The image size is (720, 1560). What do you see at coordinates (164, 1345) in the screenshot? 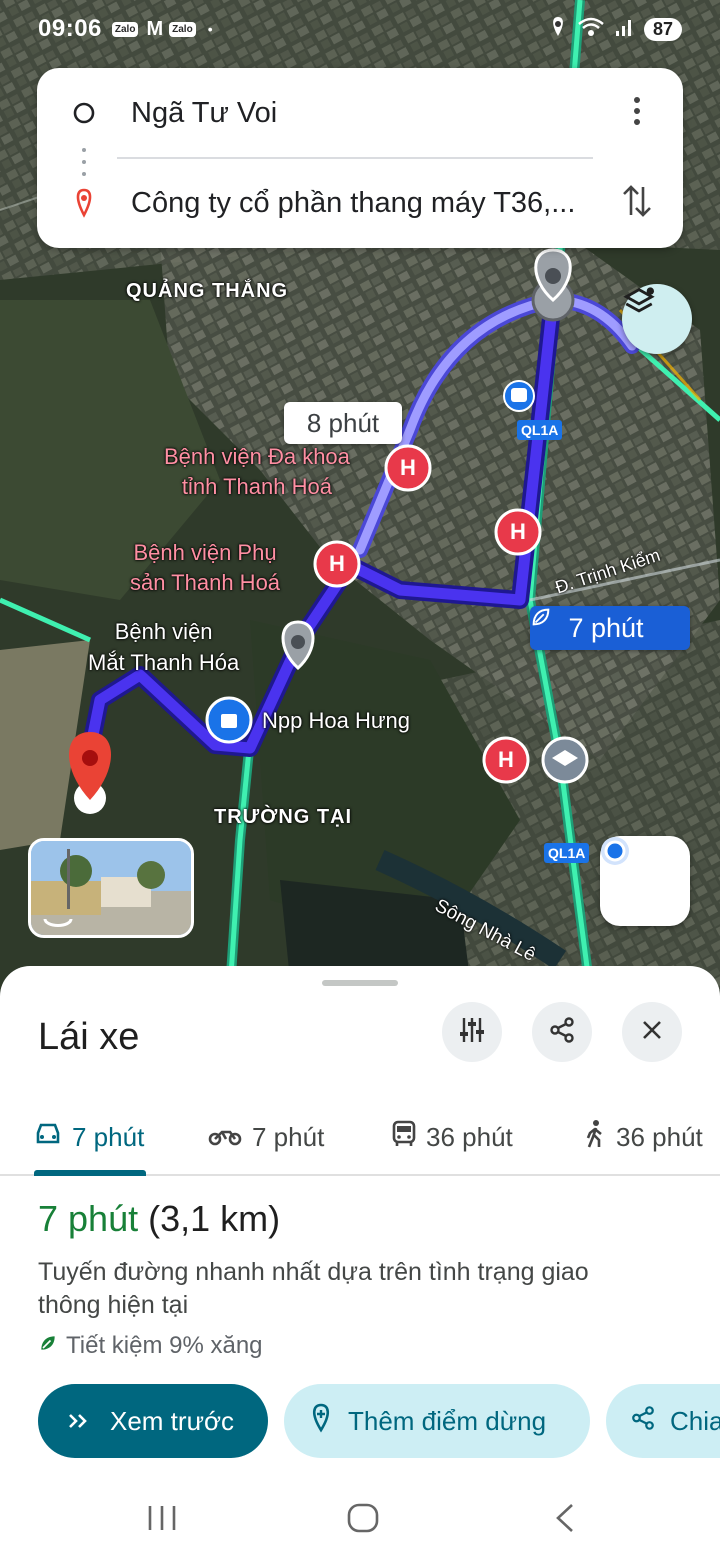
I see `fuel-savings-label: Tiết kiệm 9% xăng` at bounding box center [164, 1345].